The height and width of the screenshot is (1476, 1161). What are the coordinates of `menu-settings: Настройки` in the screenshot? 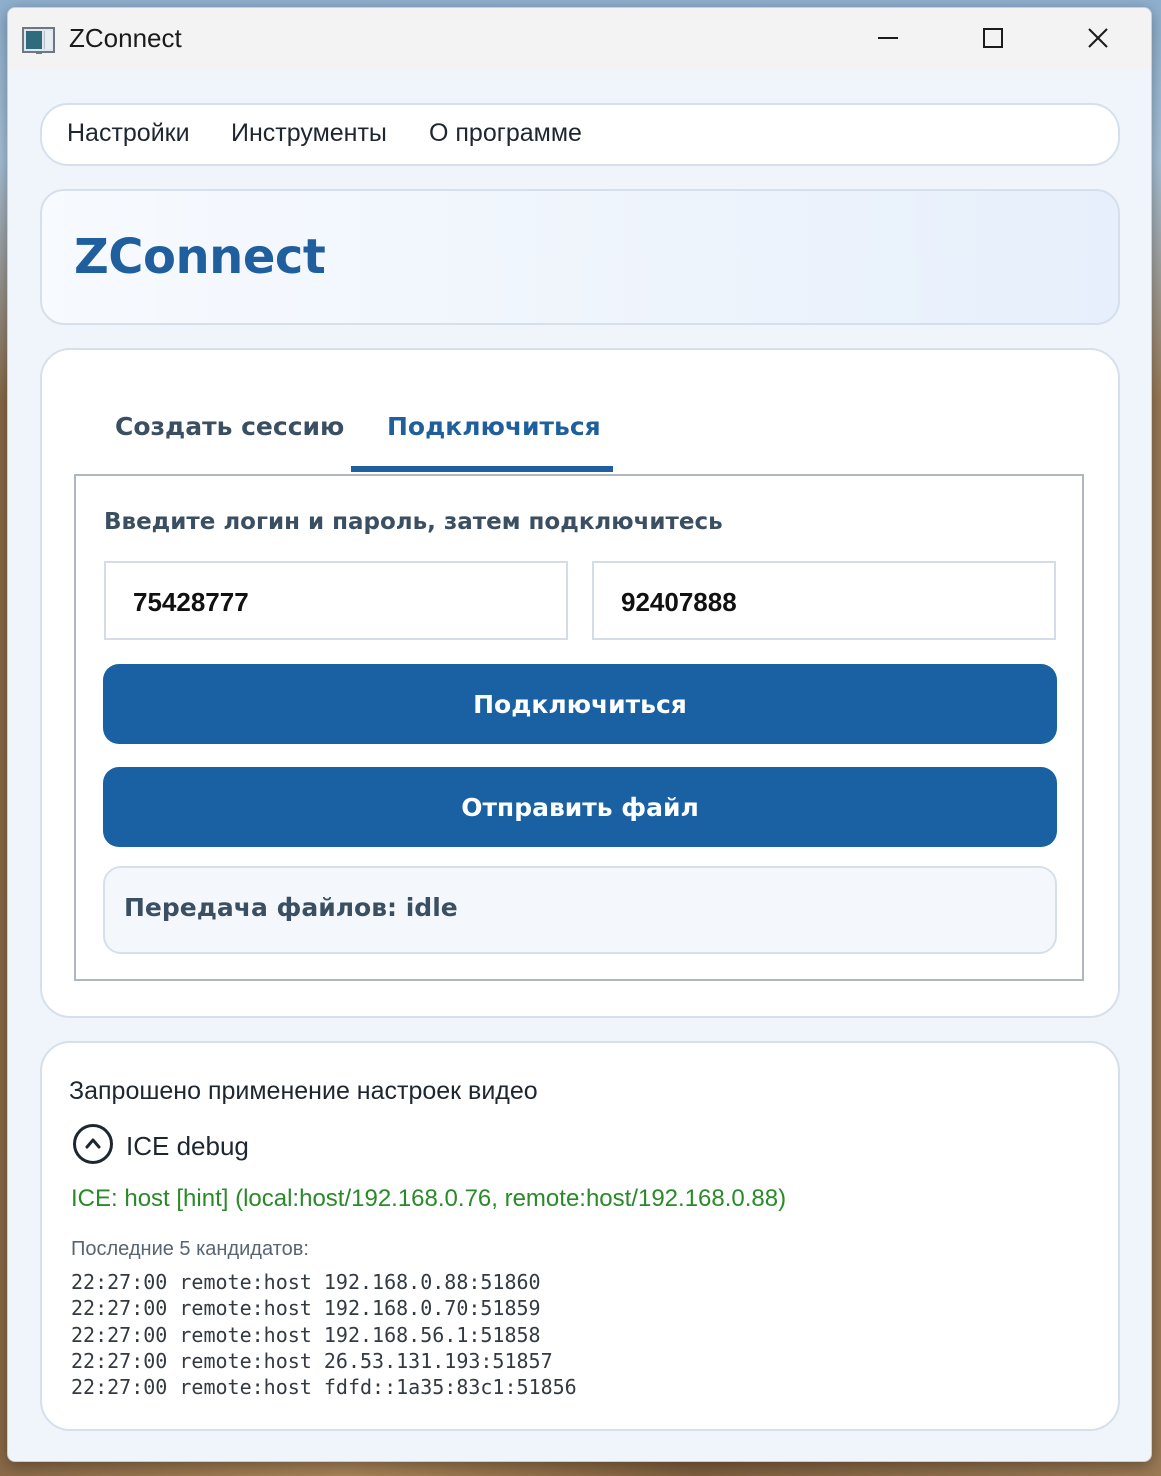 It's located at (128, 133).